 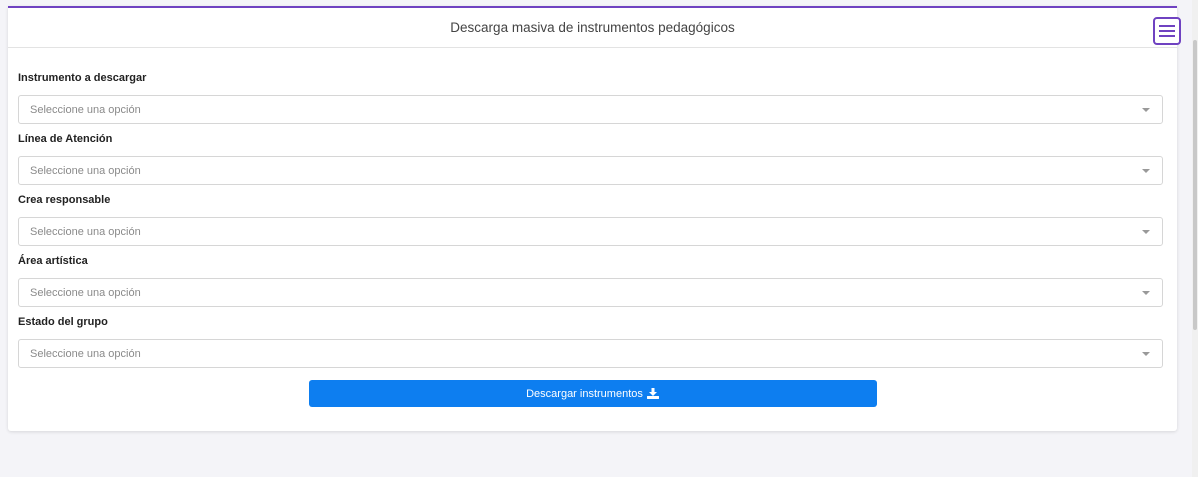 What do you see at coordinates (64, 200) in the screenshot?
I see `label-crea-responsable: Crea responsable` at bounding box center [64, 200].